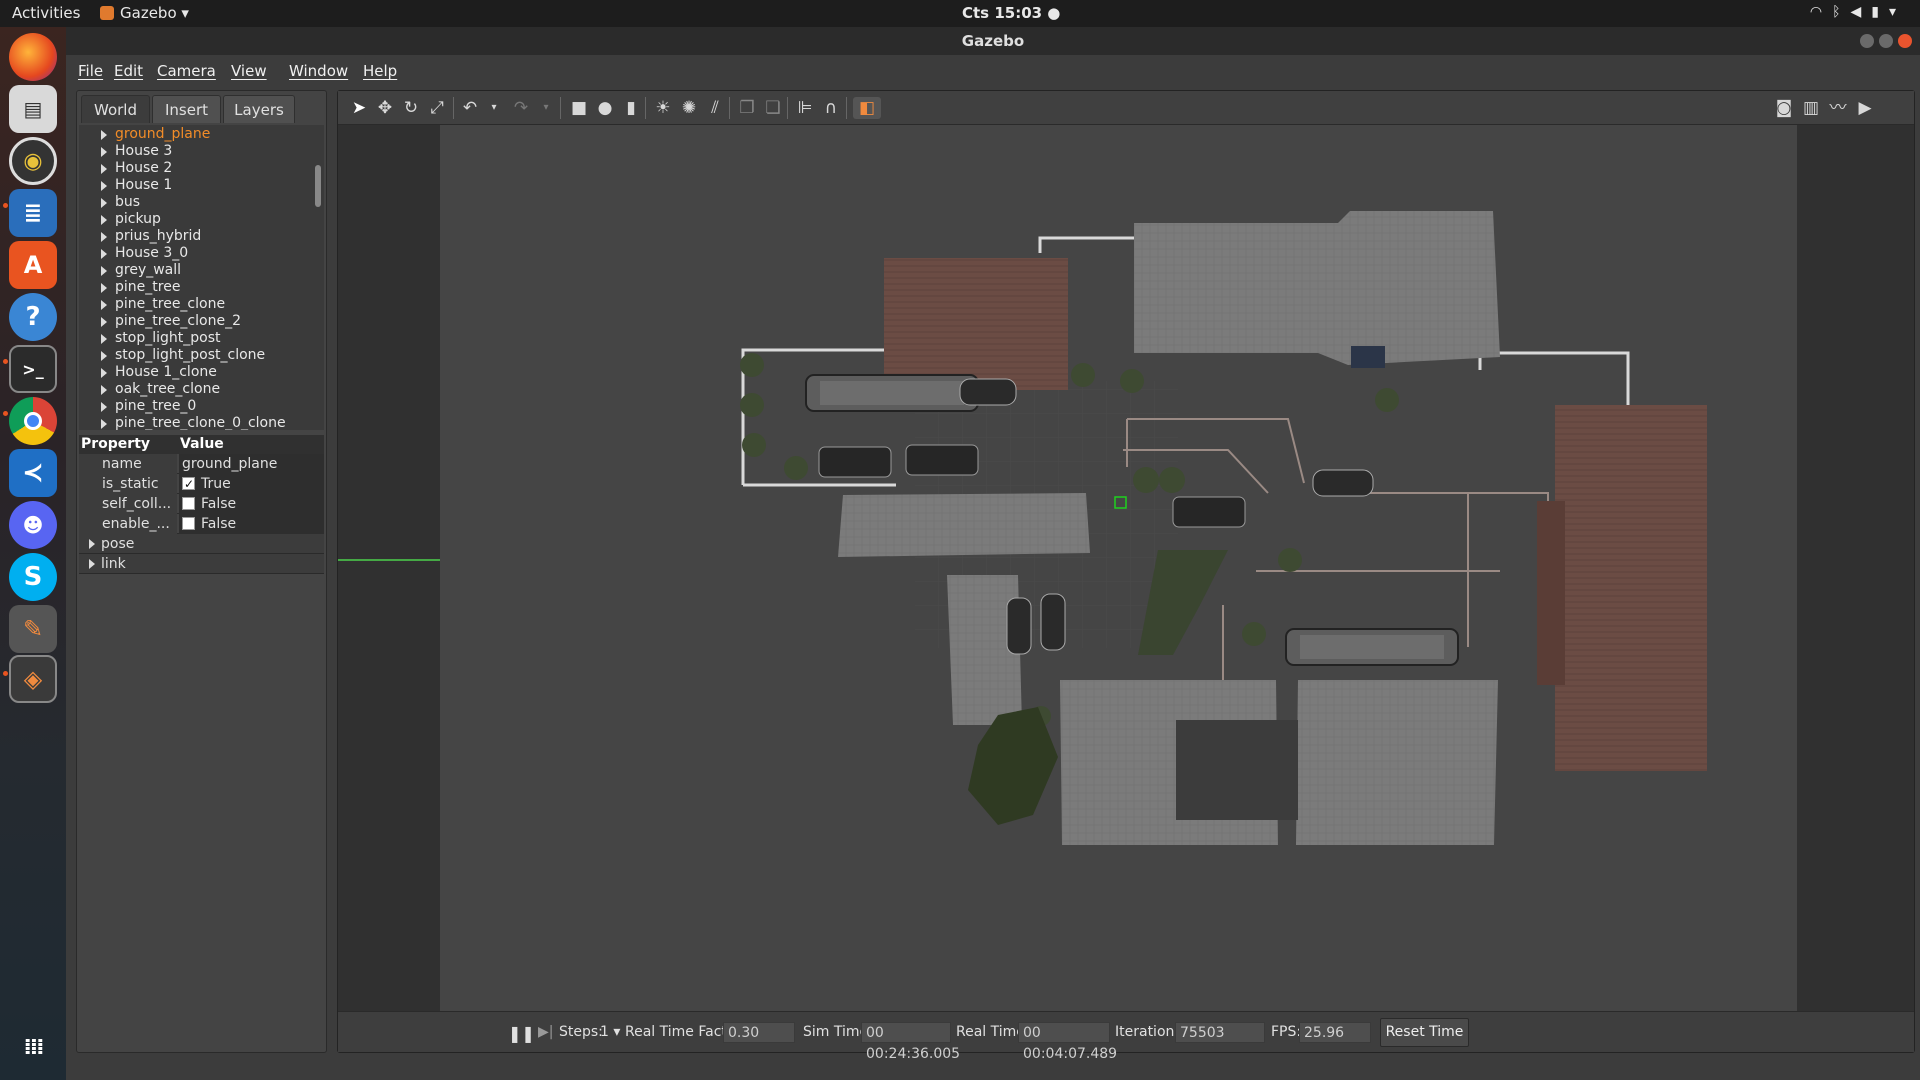 The height and width of the screenshot is (1080, 1920). Describe the element at coordinates (33, 57) in the screenshot. I see `firefox-icon` at that location.